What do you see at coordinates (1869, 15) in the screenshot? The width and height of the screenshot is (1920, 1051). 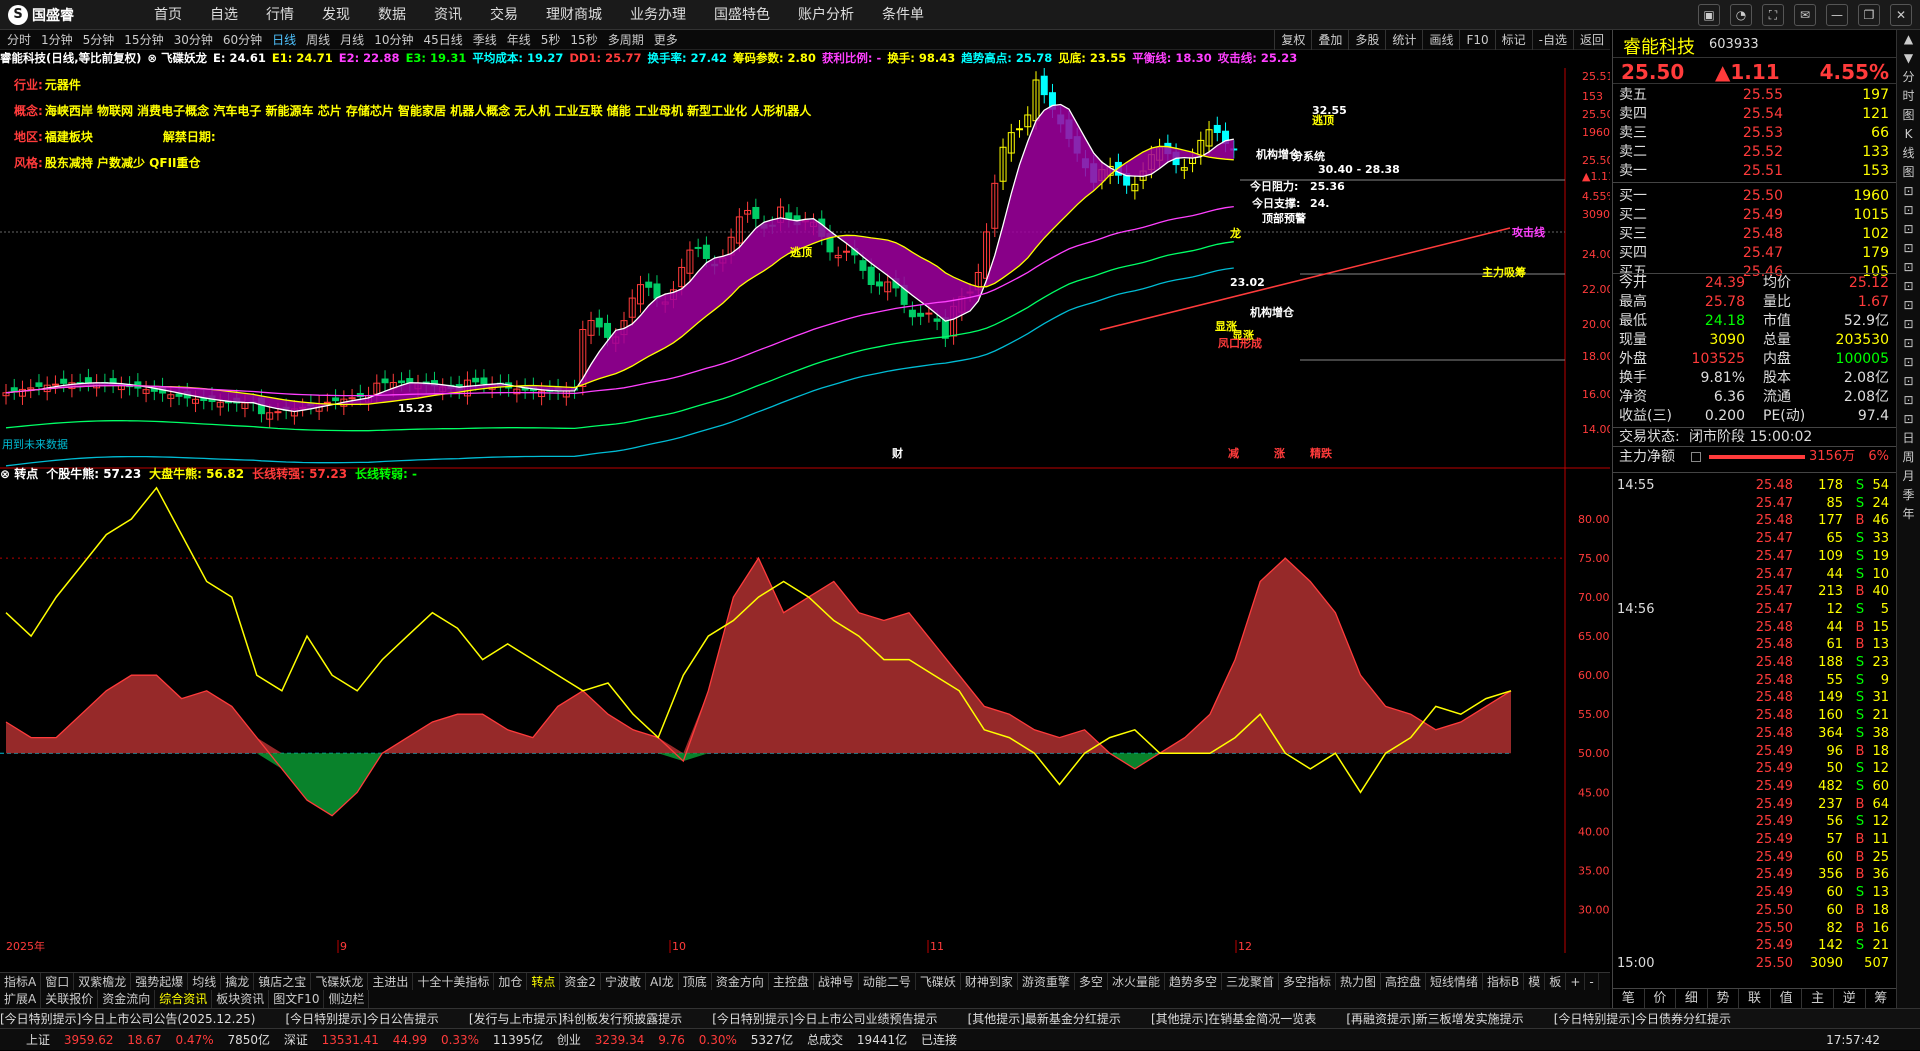 I see `restore-icon: ❐` at bounding box center [1869, 15].